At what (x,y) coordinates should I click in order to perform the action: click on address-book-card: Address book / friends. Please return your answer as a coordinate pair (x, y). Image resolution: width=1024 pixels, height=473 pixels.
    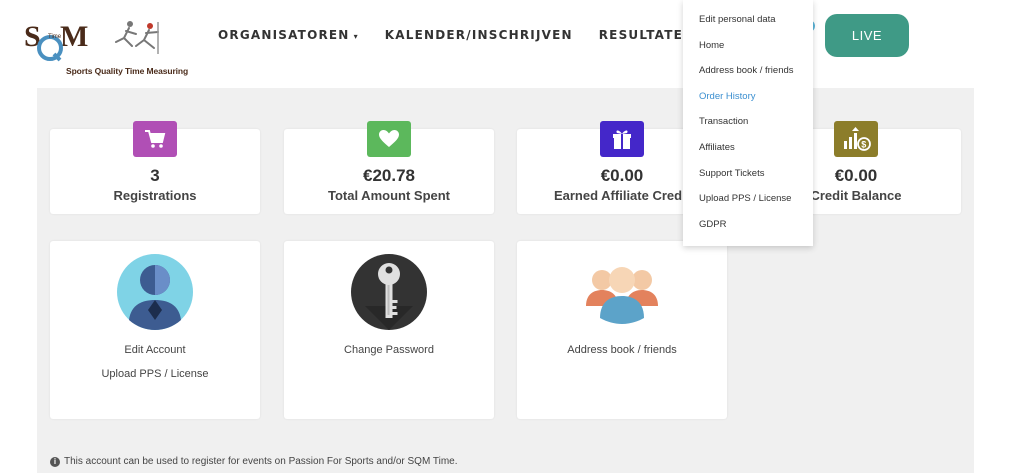
    Looking at the image, I should click on (622, 330).